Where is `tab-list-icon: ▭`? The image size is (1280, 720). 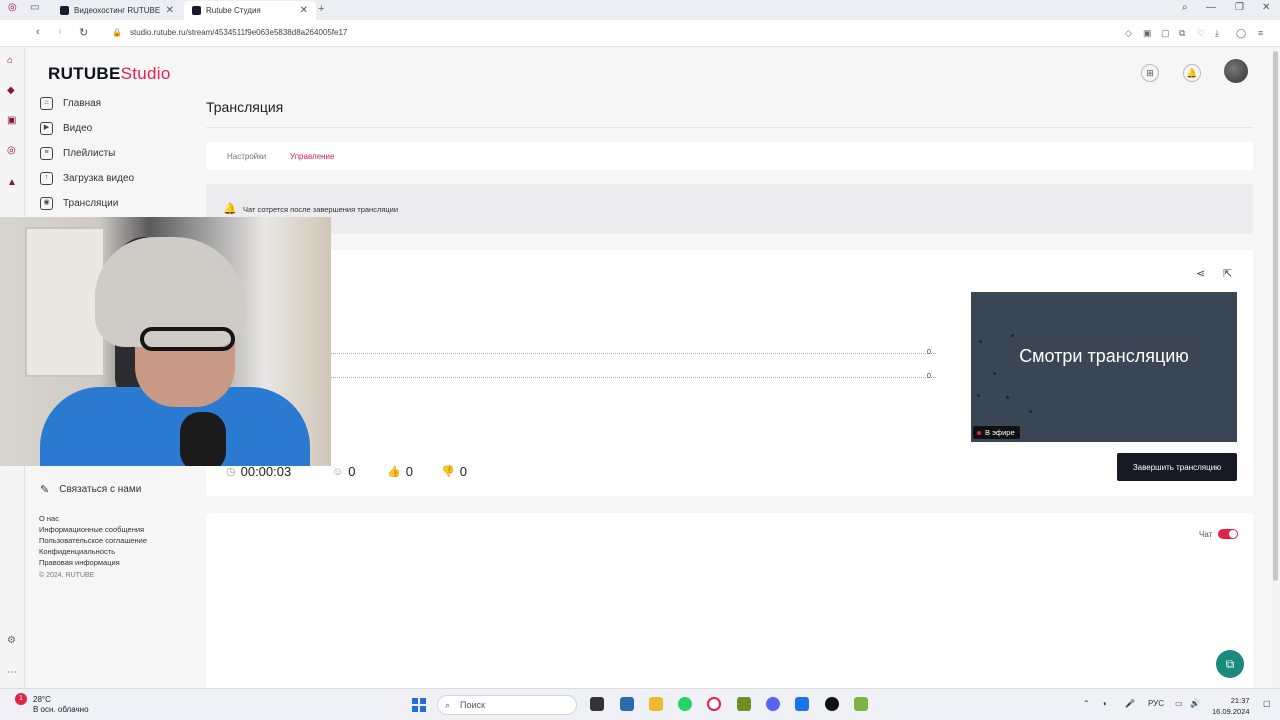 tab-list-icon: ▭ is located at coordinates (34, 7).